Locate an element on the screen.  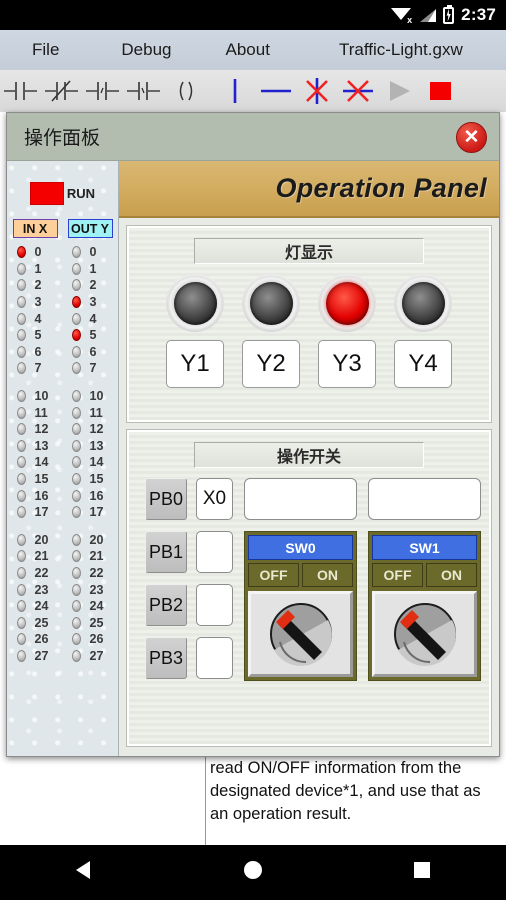
app-menu-bar: File Debug About Traffic-Light.gxw is located at coordinates (253, 50).